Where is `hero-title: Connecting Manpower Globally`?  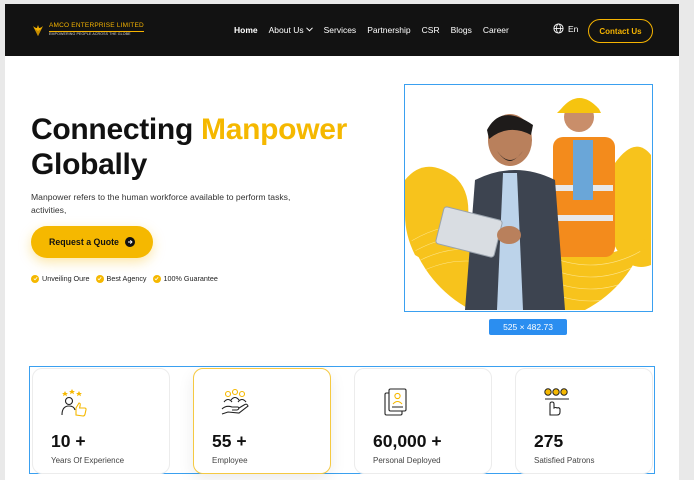 hero-title: Connecting Manpower Globally is located at coordinates (189, 147).